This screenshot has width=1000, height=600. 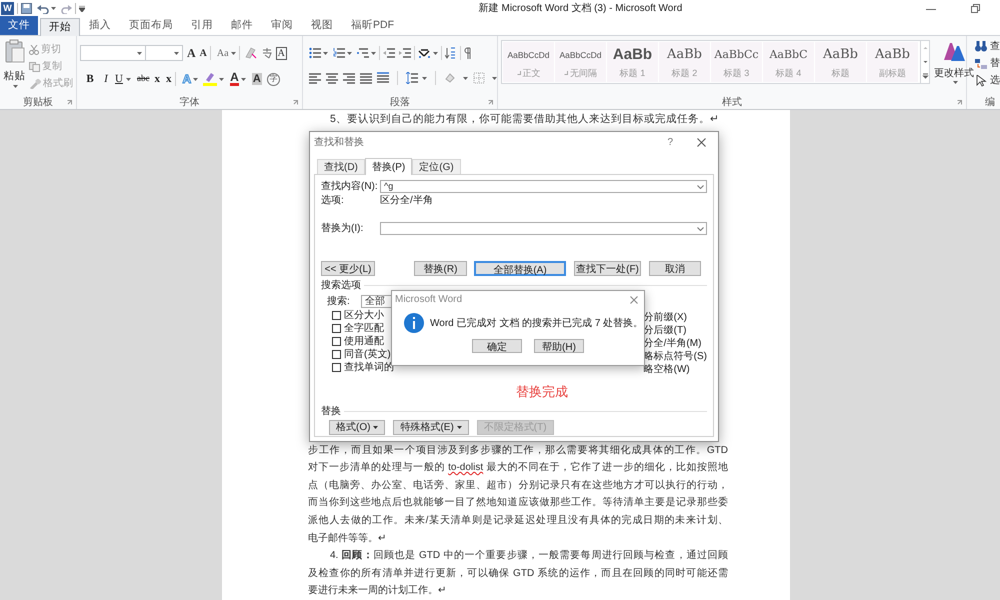 What do you see at coordinates (684, 62) in the screenshot?
I see `style-tile: AaBb 标题 2` at bounding box center [684, 62].